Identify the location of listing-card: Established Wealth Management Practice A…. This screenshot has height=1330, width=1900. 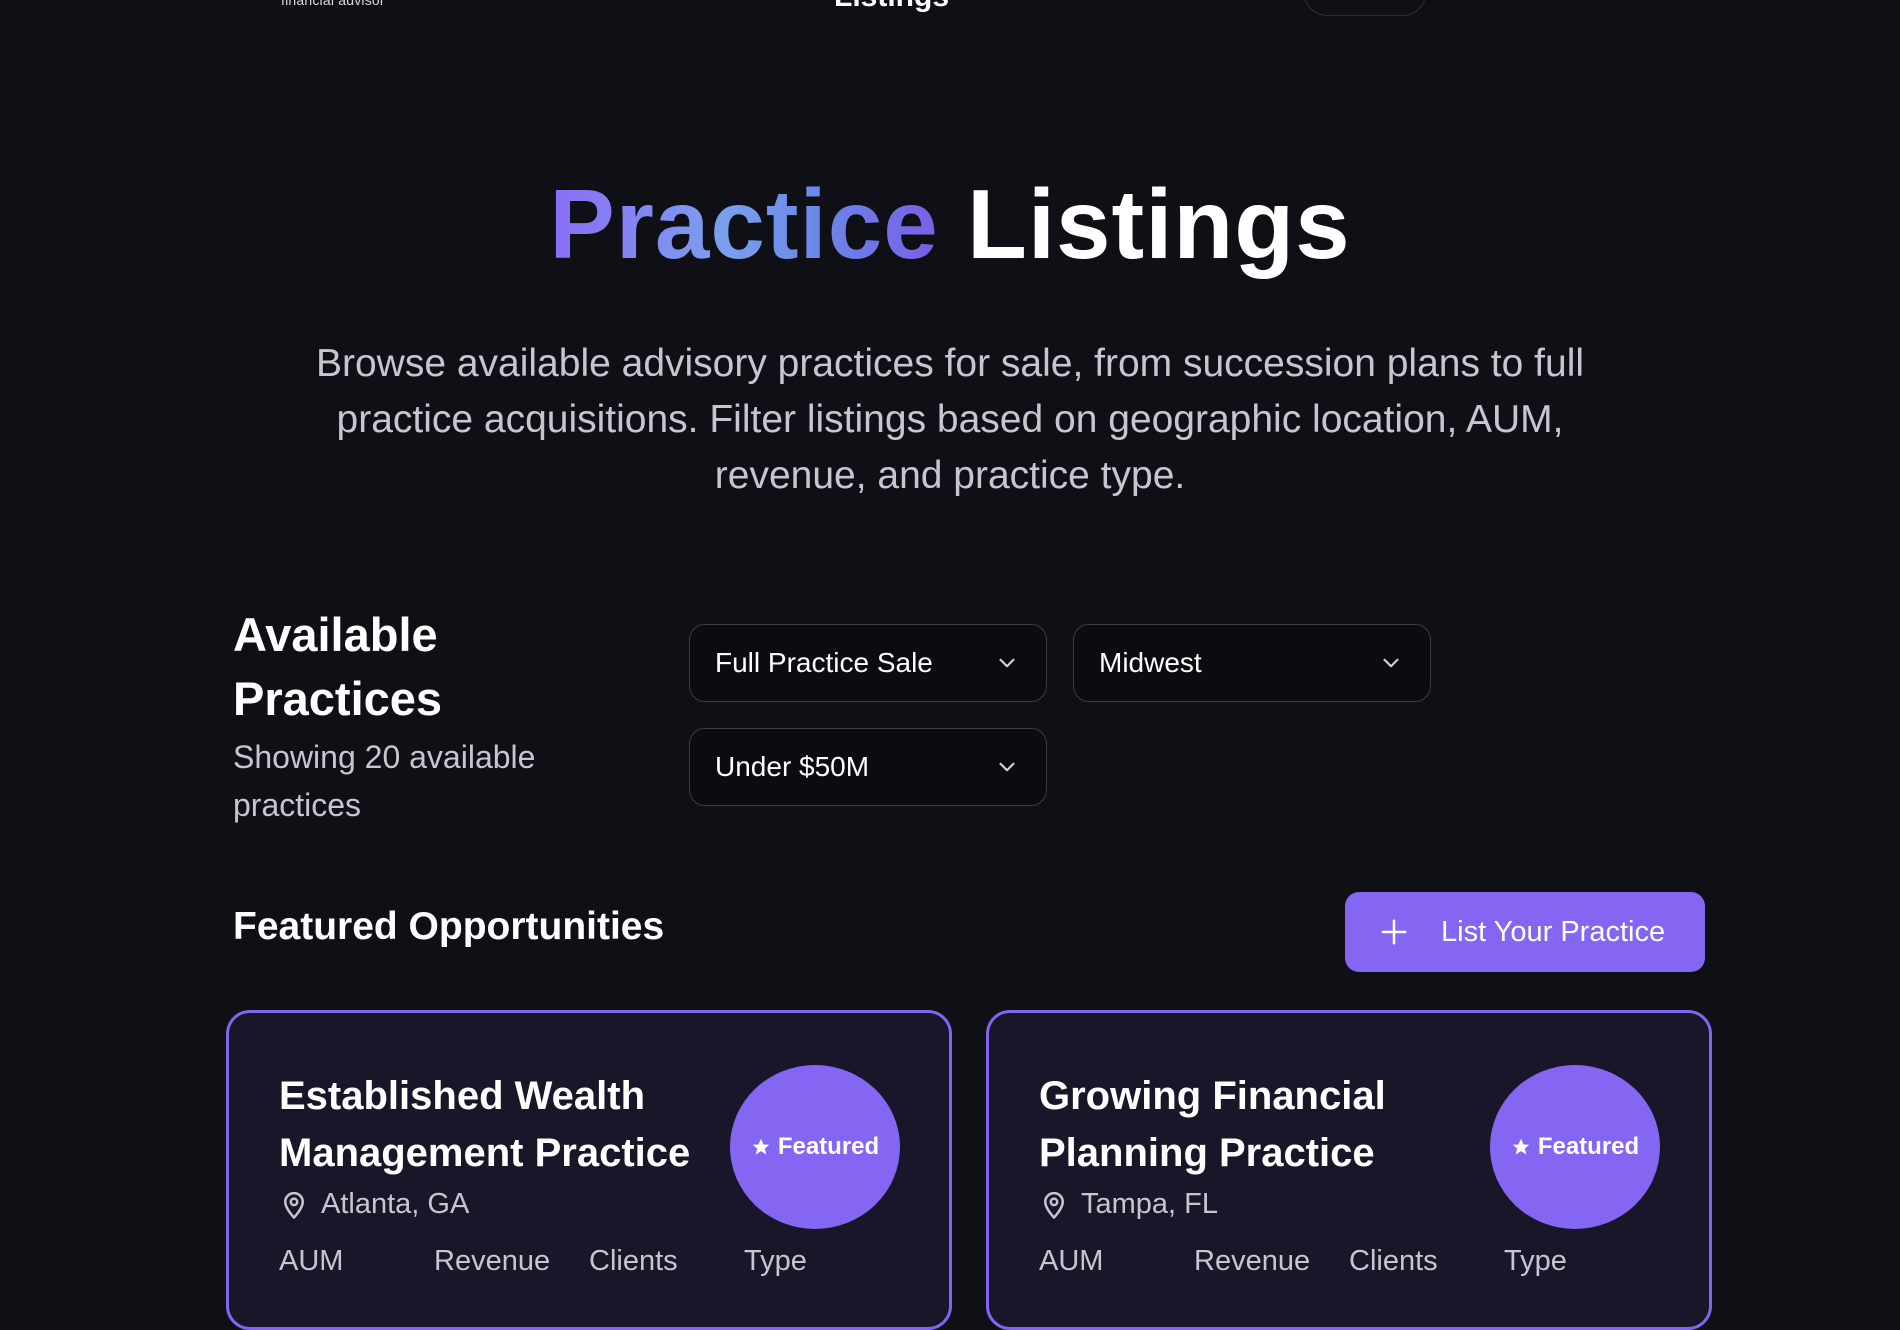
(589, 1170).